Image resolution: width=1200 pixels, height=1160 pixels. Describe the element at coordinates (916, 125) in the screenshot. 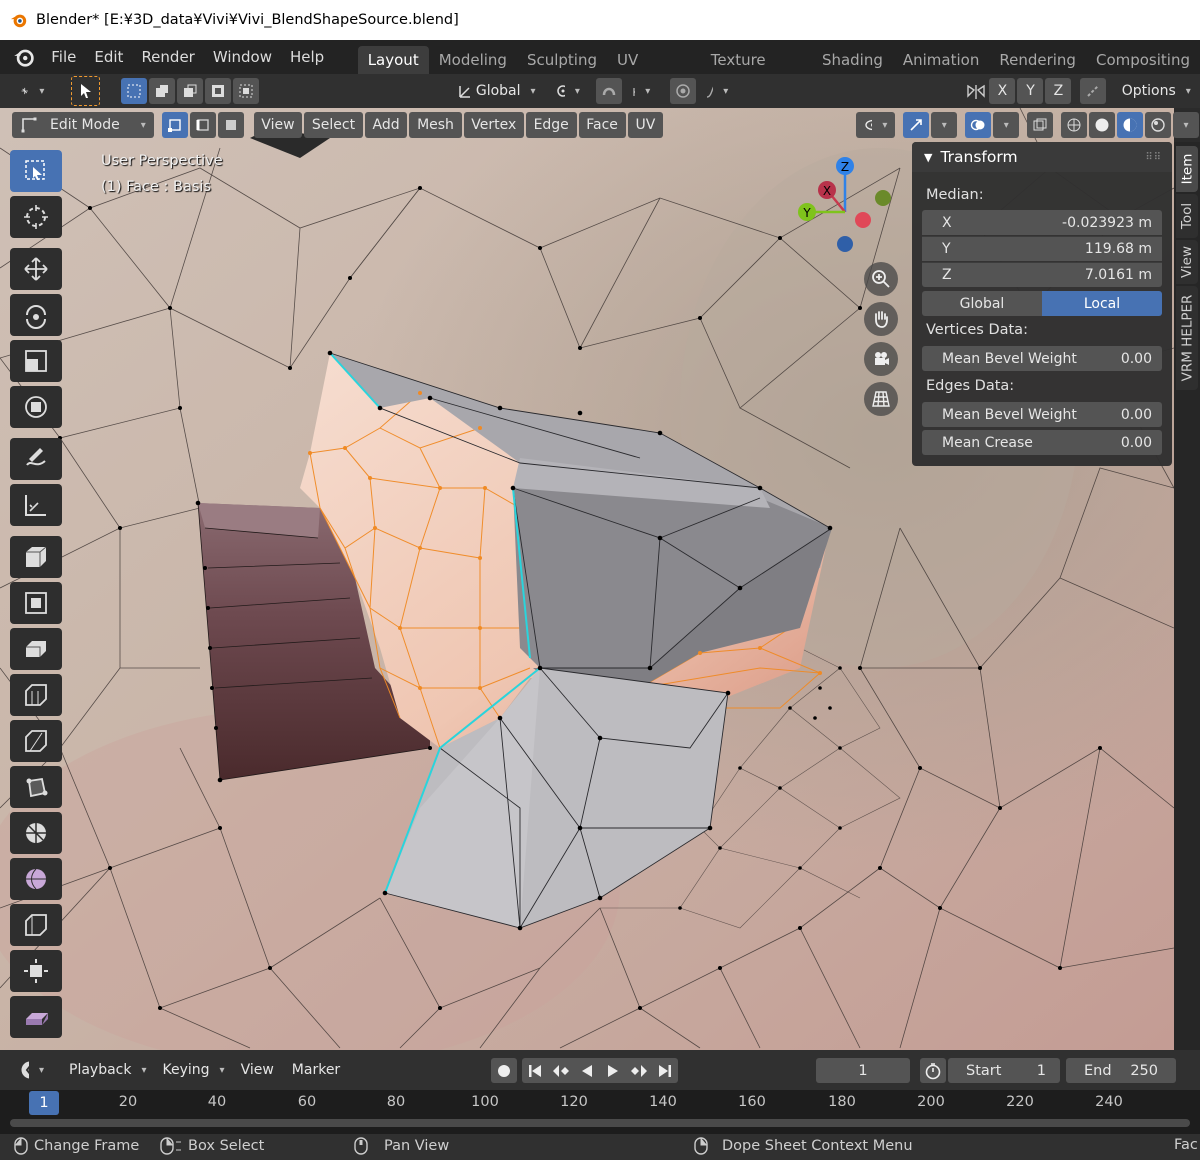

I see `gizmo-toggle-icon` at that location.